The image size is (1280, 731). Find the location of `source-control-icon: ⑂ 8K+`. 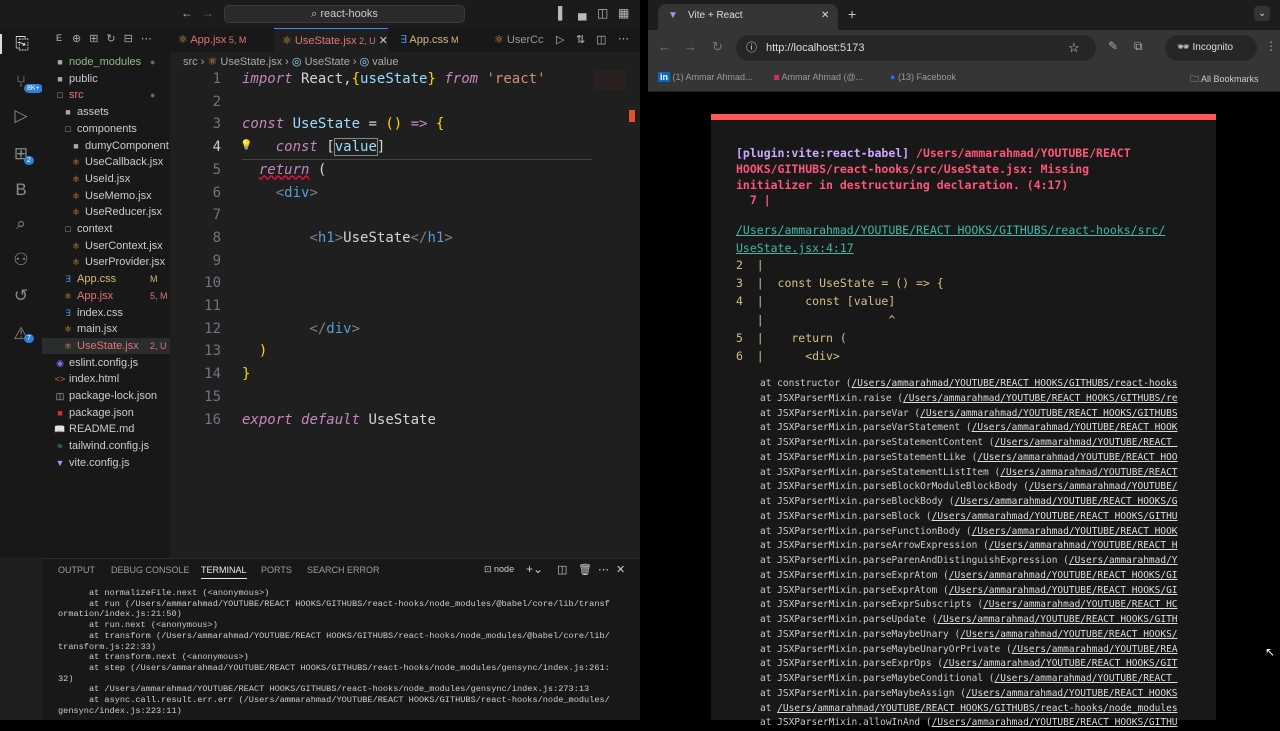

source-control-icon: ⑂ 8K+ is located at coordinates (21, 82).